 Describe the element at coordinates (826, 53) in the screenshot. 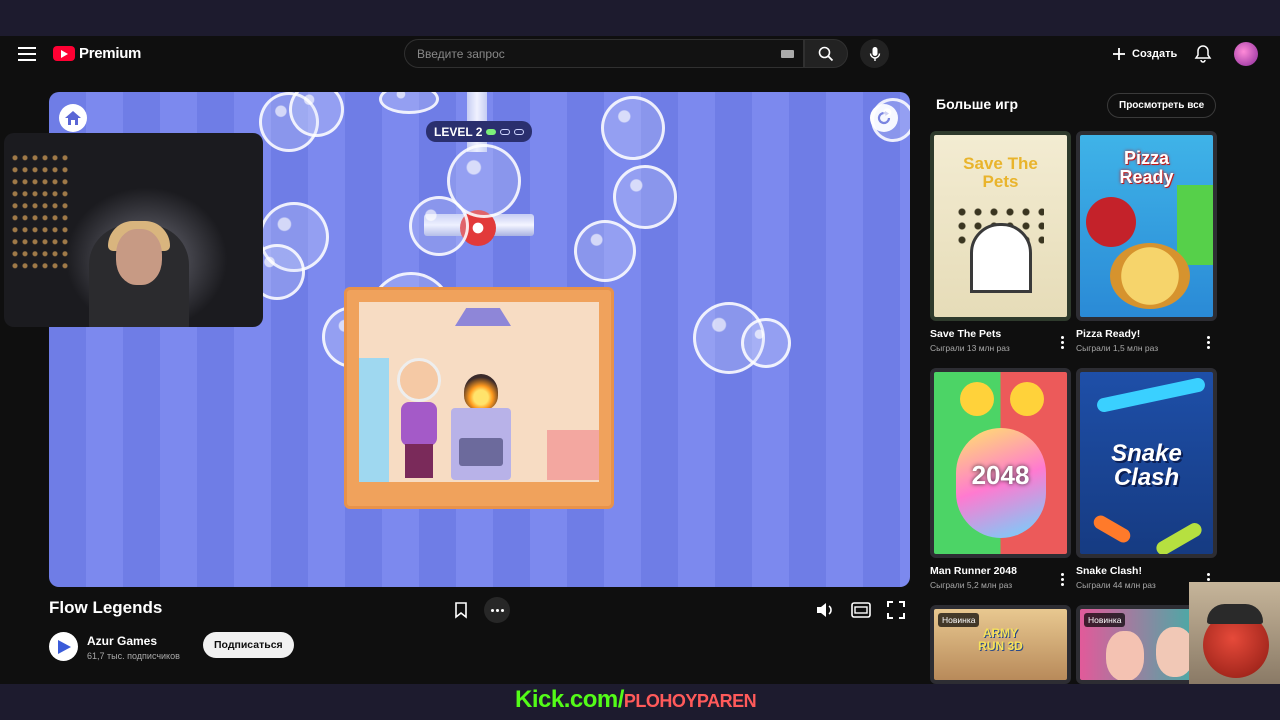

I see `search-button` at that location.